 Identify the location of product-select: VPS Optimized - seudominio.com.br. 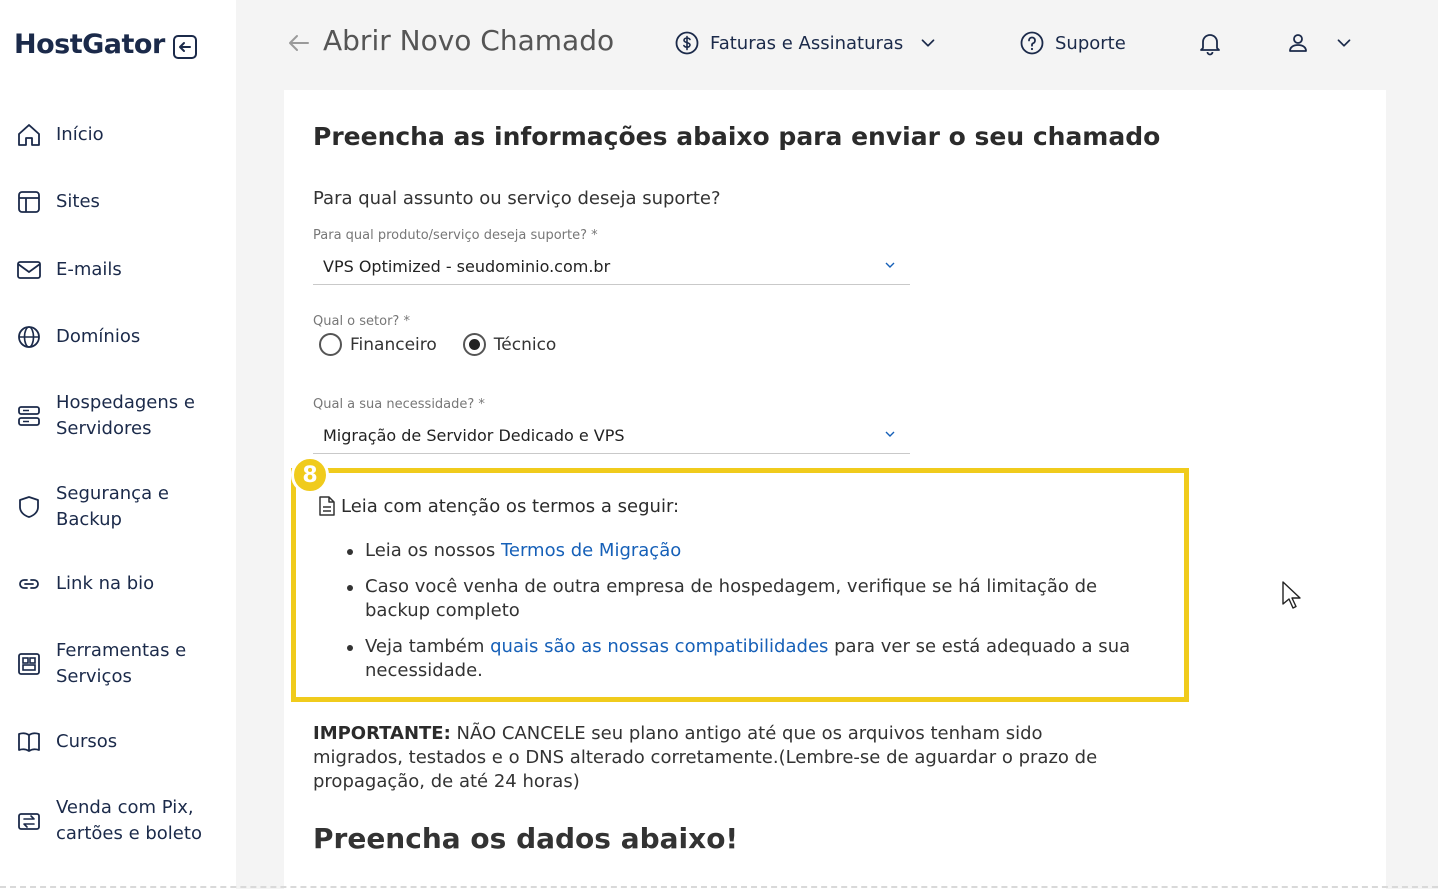
(611, 268).